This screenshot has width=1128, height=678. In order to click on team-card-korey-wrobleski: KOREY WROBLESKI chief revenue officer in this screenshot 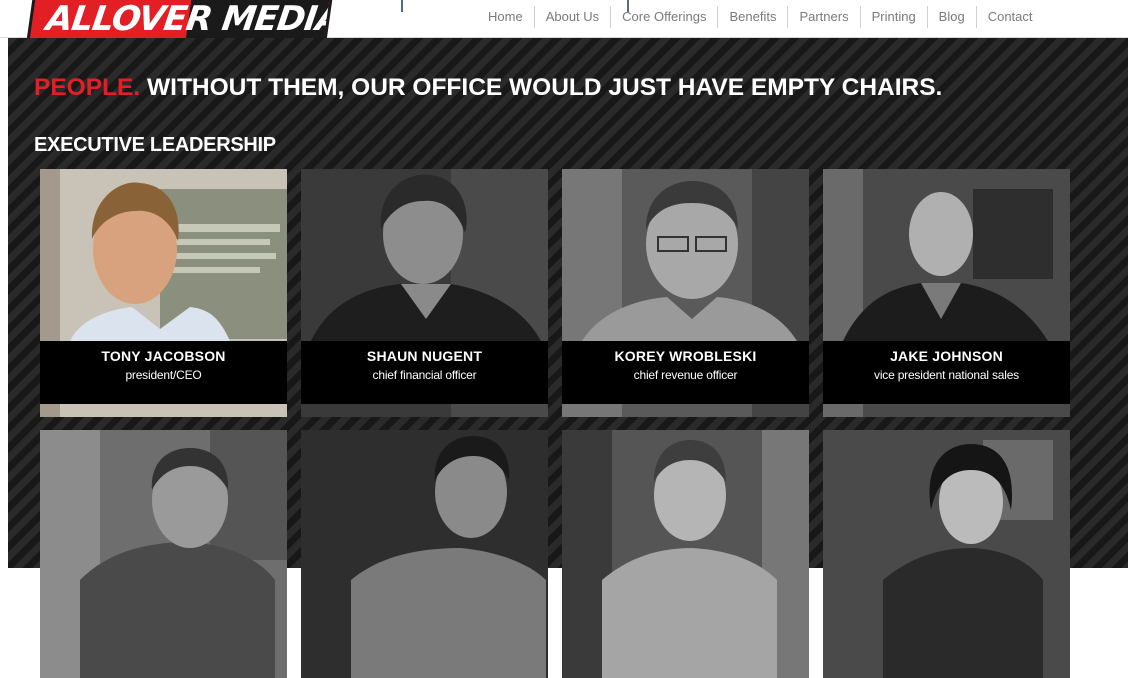, I will do `click(685, 293)`.